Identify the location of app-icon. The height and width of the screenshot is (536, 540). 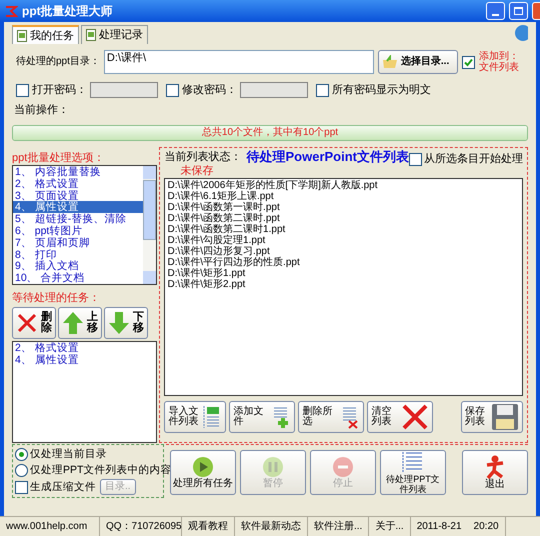
(11, 11).